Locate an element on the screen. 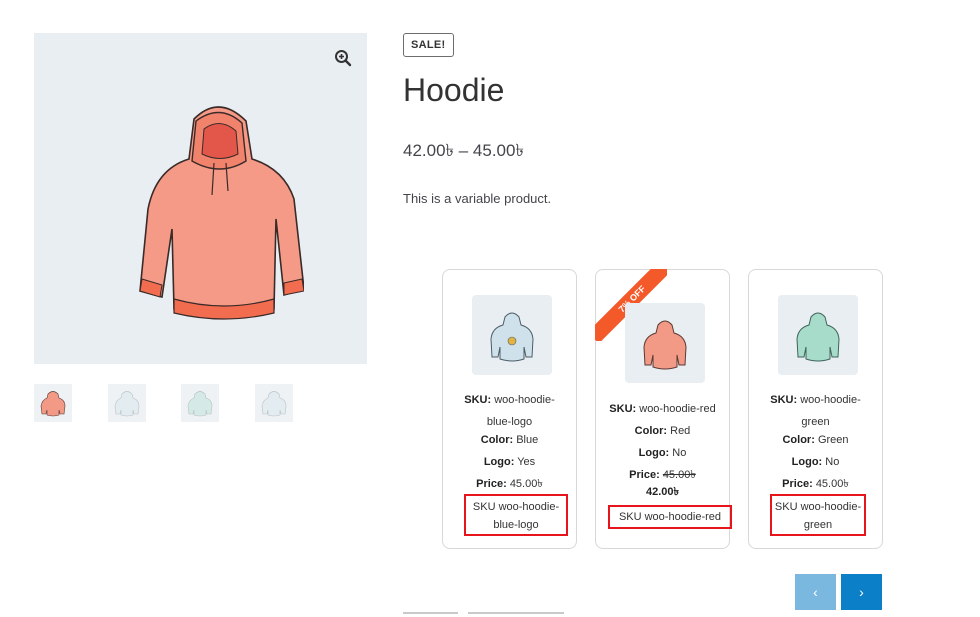  sale-badge: SALE! is located at coordinates (428, 45).